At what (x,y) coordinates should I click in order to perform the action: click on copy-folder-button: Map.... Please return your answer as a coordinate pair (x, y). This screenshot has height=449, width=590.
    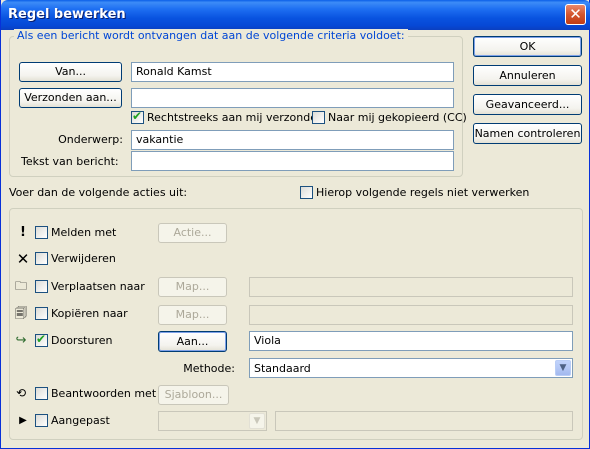
    Looking at the image, I should click on (192, 315).